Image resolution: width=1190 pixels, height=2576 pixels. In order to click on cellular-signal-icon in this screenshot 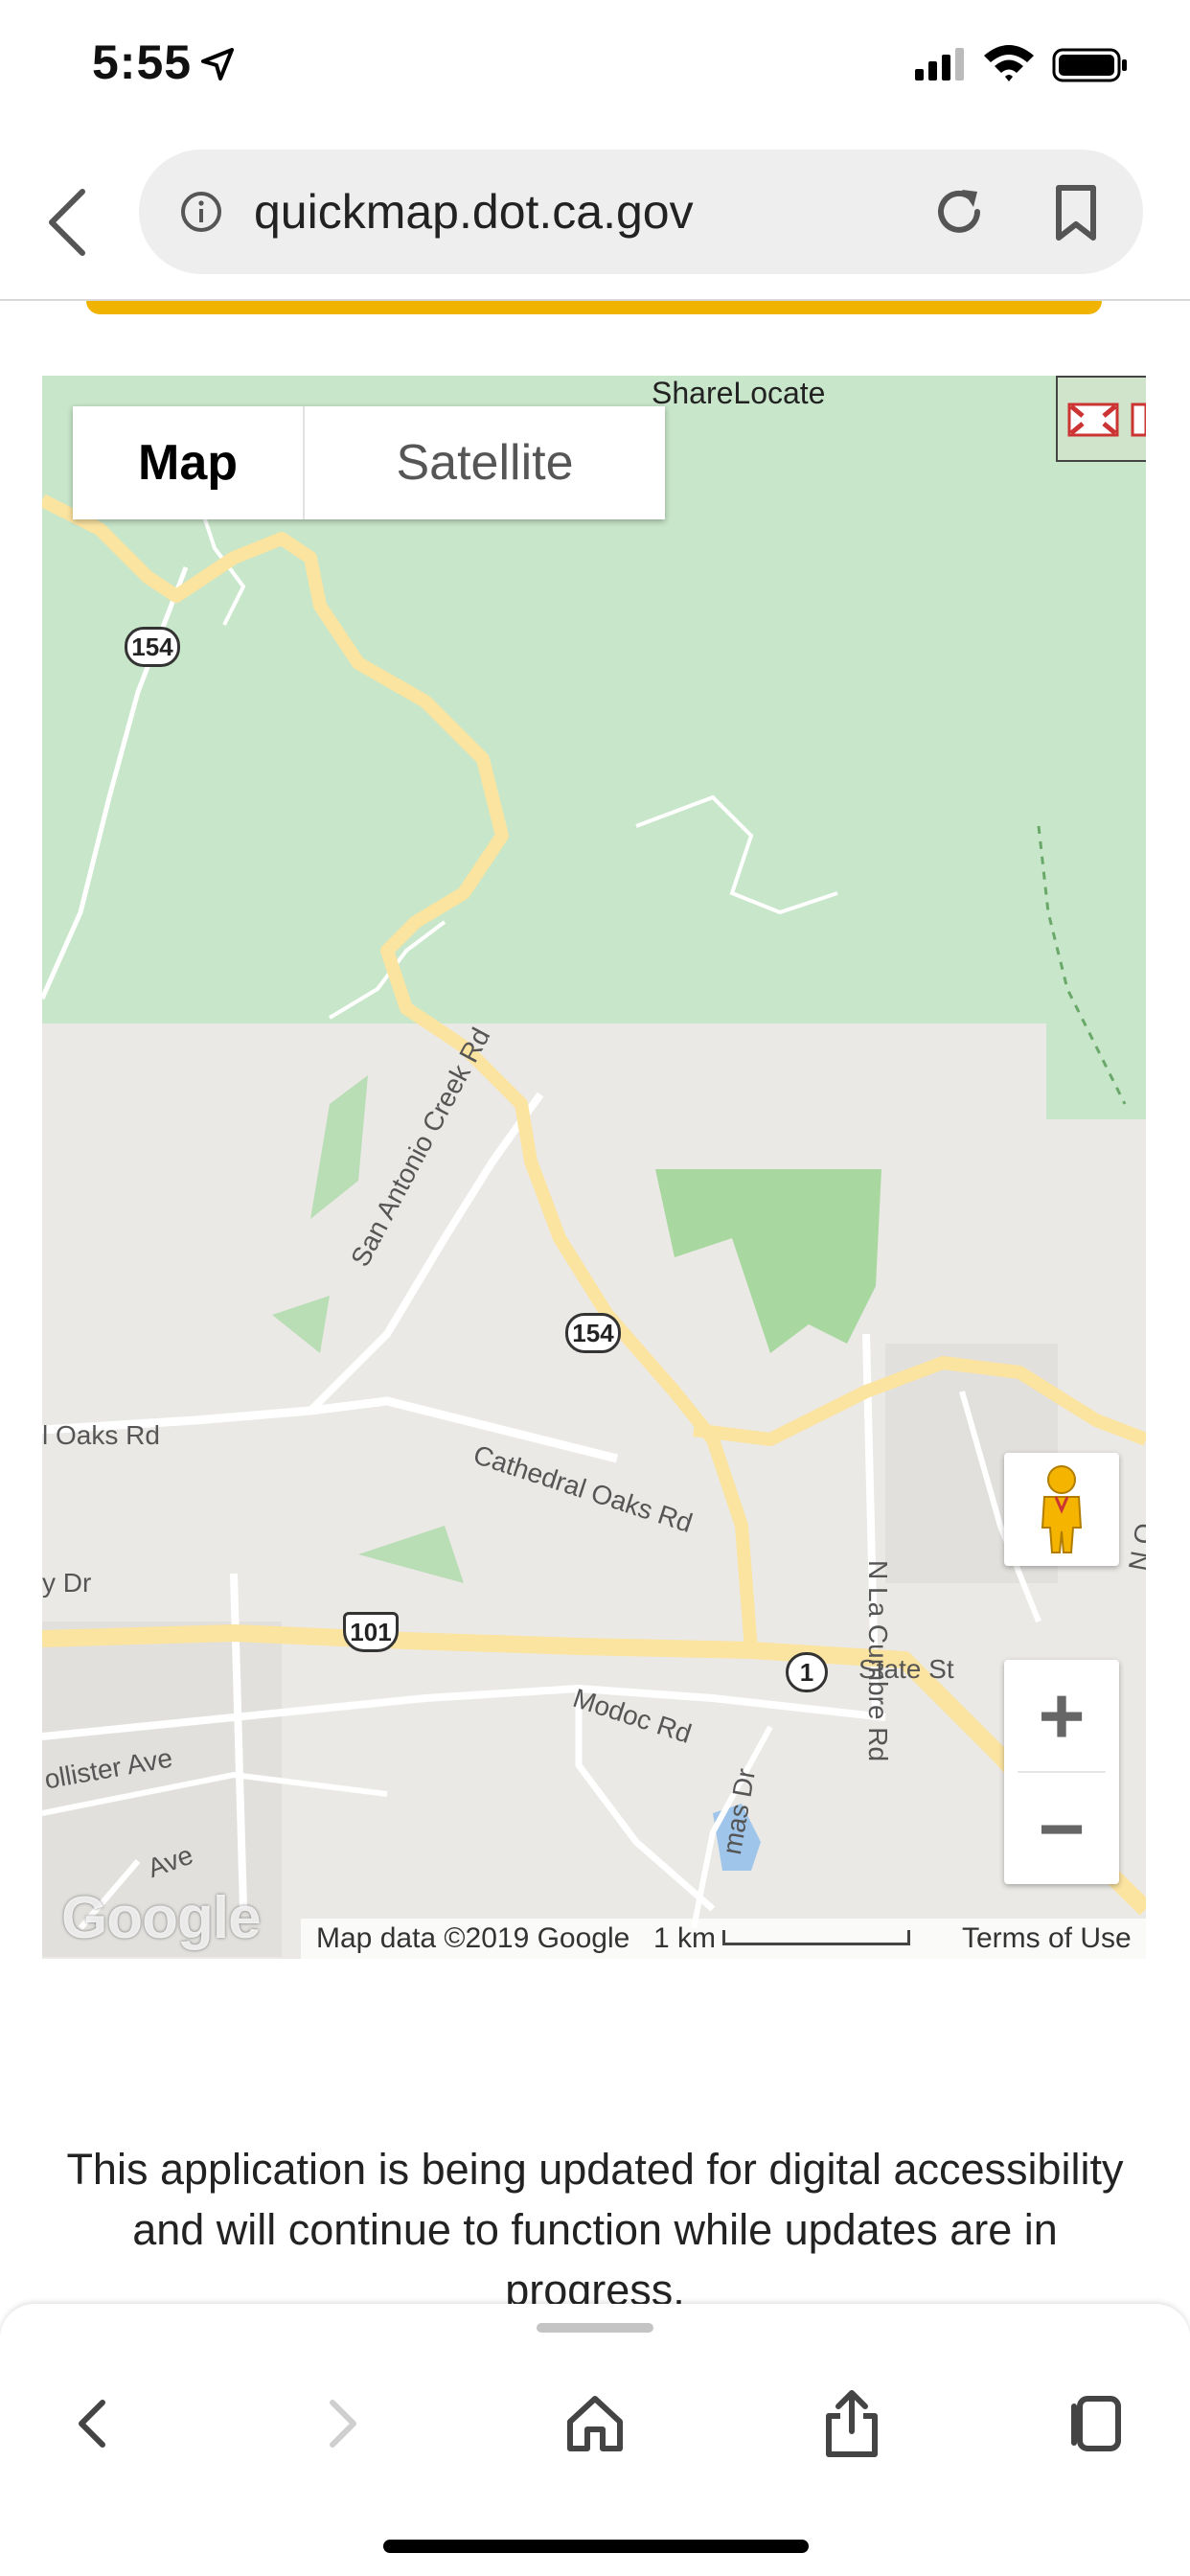, I will do `click(940, 64)`.